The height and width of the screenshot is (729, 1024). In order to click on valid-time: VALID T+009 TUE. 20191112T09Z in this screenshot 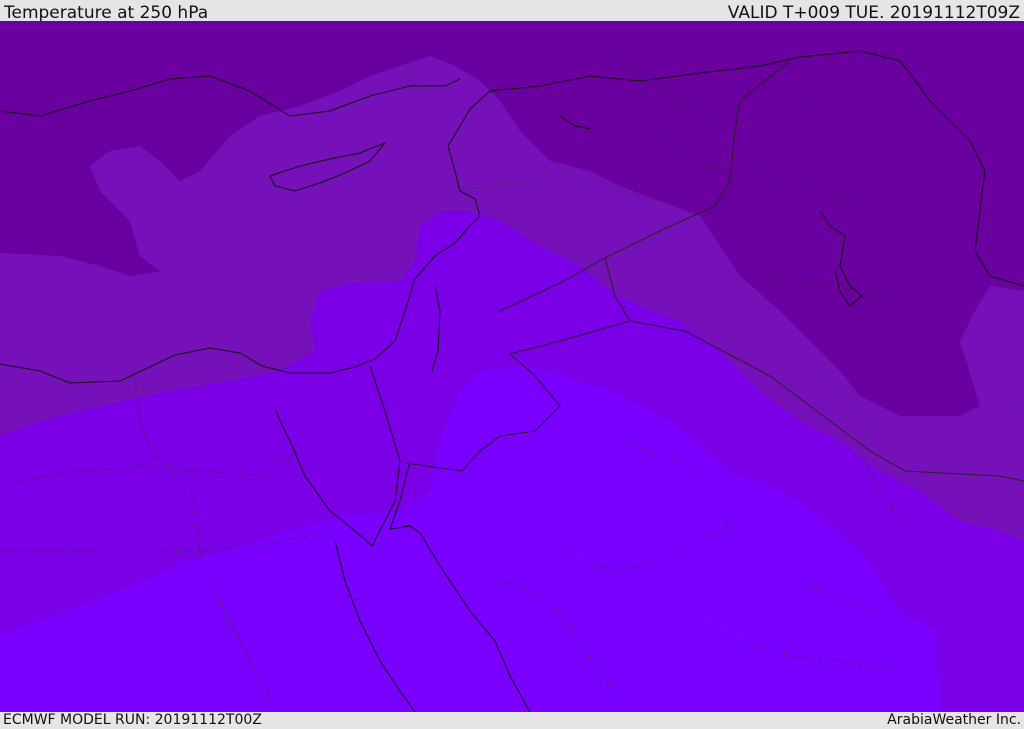, I will do `click(873, 13)`.